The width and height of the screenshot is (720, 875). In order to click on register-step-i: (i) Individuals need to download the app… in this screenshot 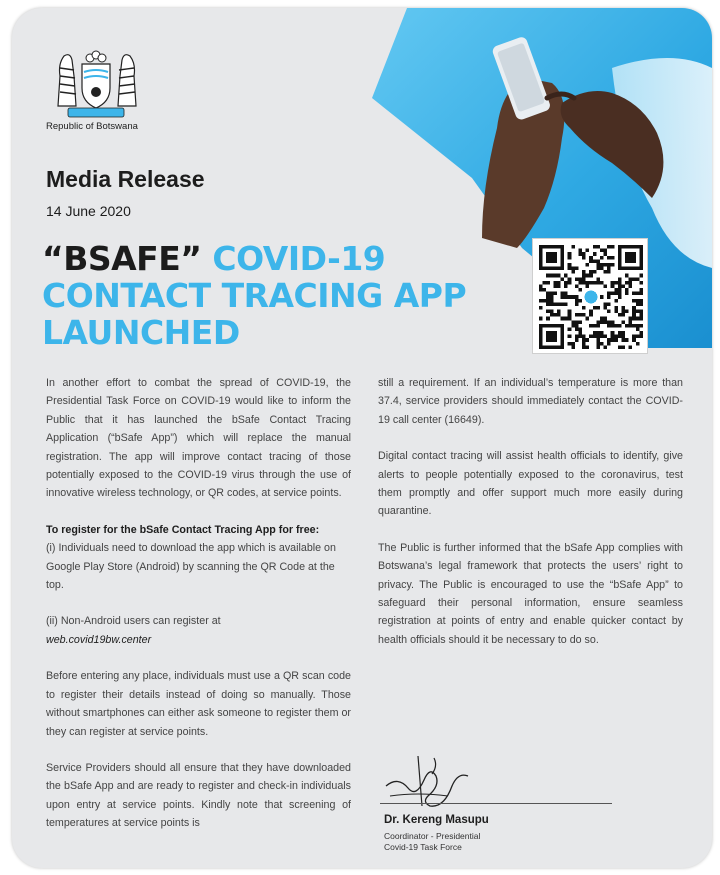, I will do `click(191, 567)`.